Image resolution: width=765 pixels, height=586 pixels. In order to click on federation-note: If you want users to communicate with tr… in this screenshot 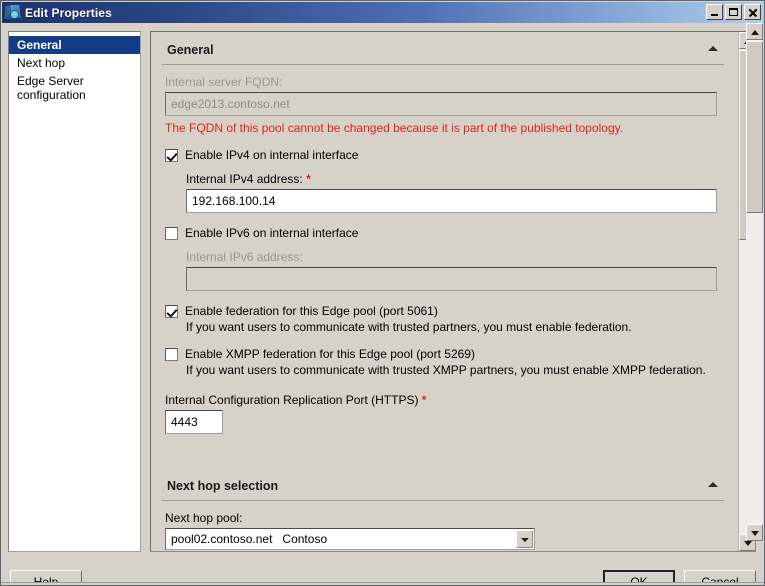, I will do `click(409, 327)`.